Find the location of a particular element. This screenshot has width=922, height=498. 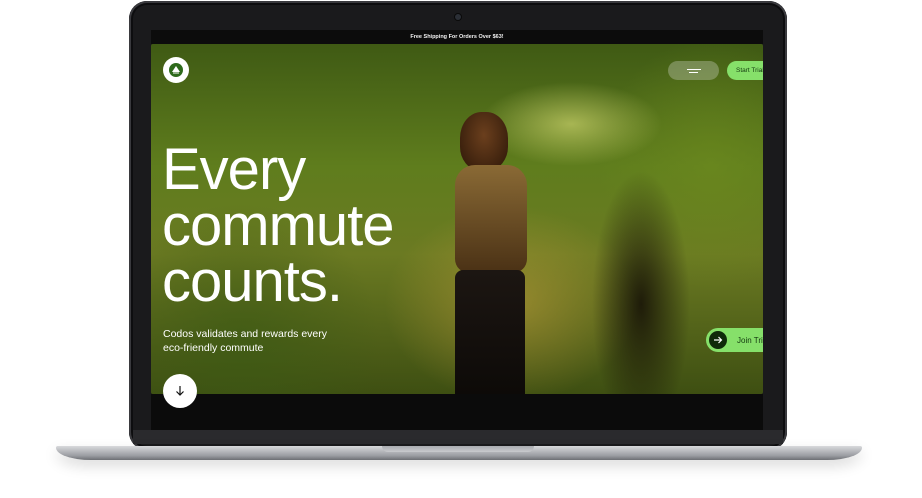

scroll-arrow is located at coordinates (180, 391).